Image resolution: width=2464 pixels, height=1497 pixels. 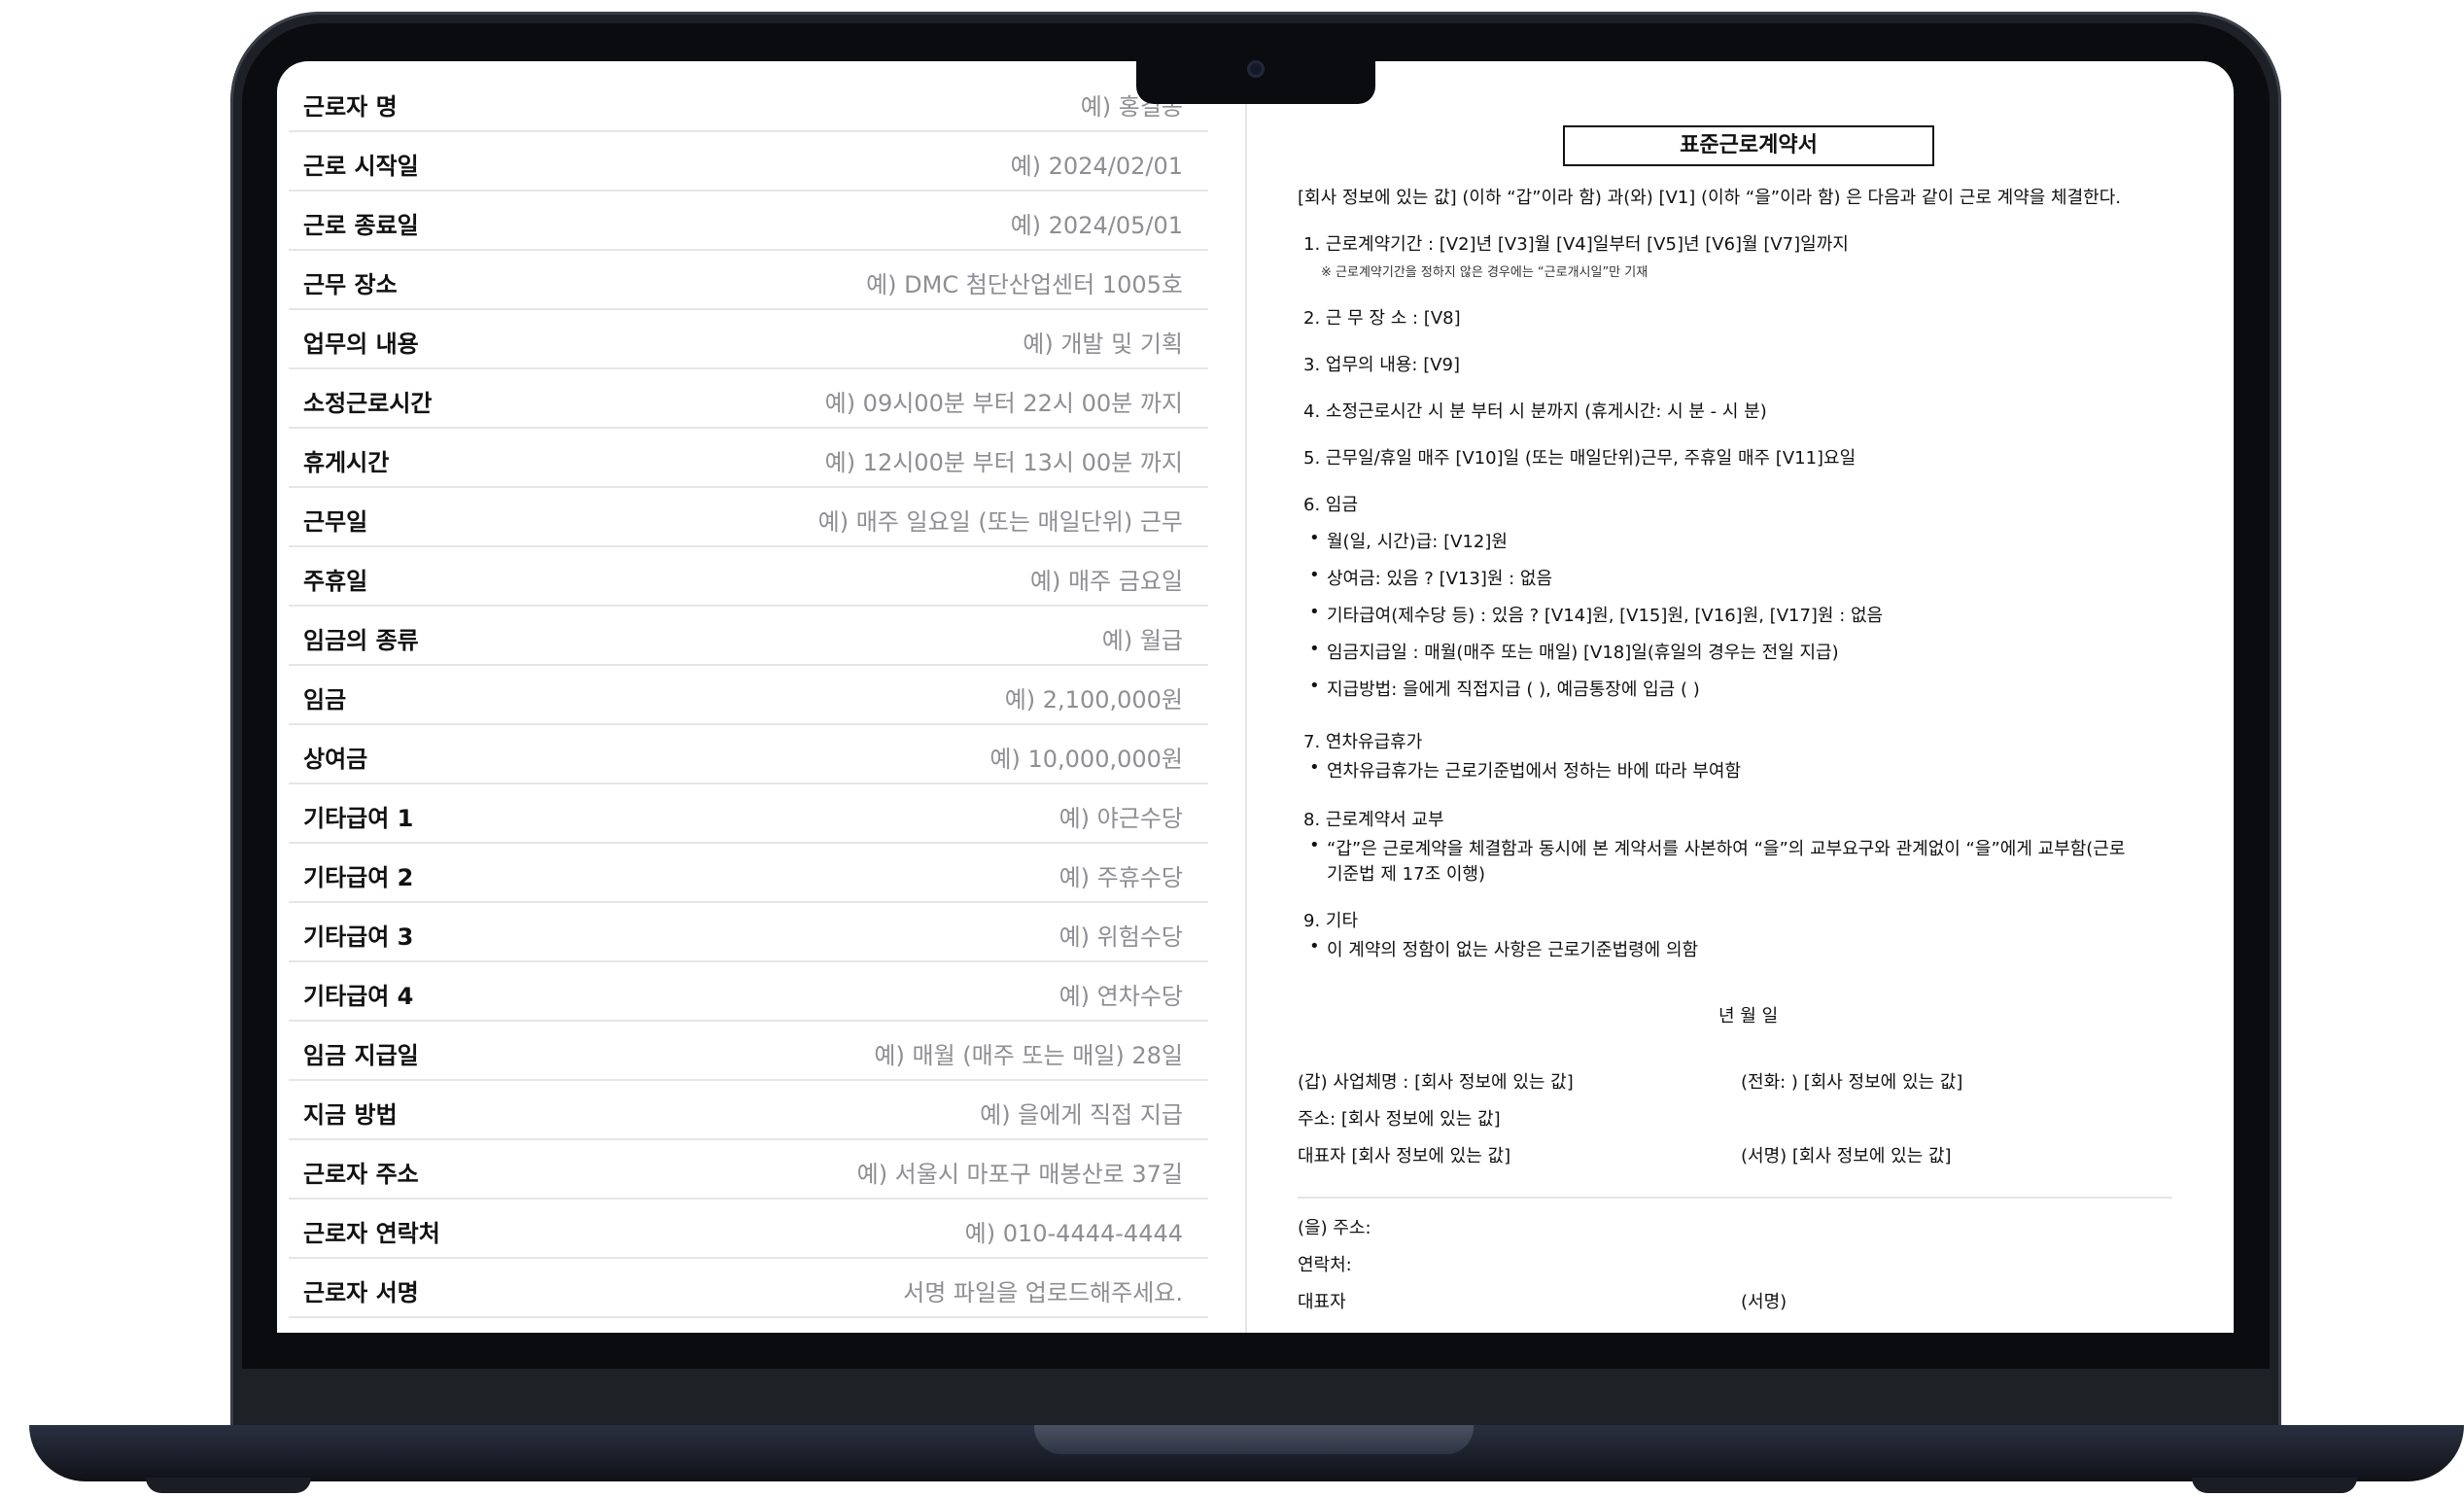 I want to click on form-row: 기타급여 3 예) 위험수당, so click(x=748, y=932).